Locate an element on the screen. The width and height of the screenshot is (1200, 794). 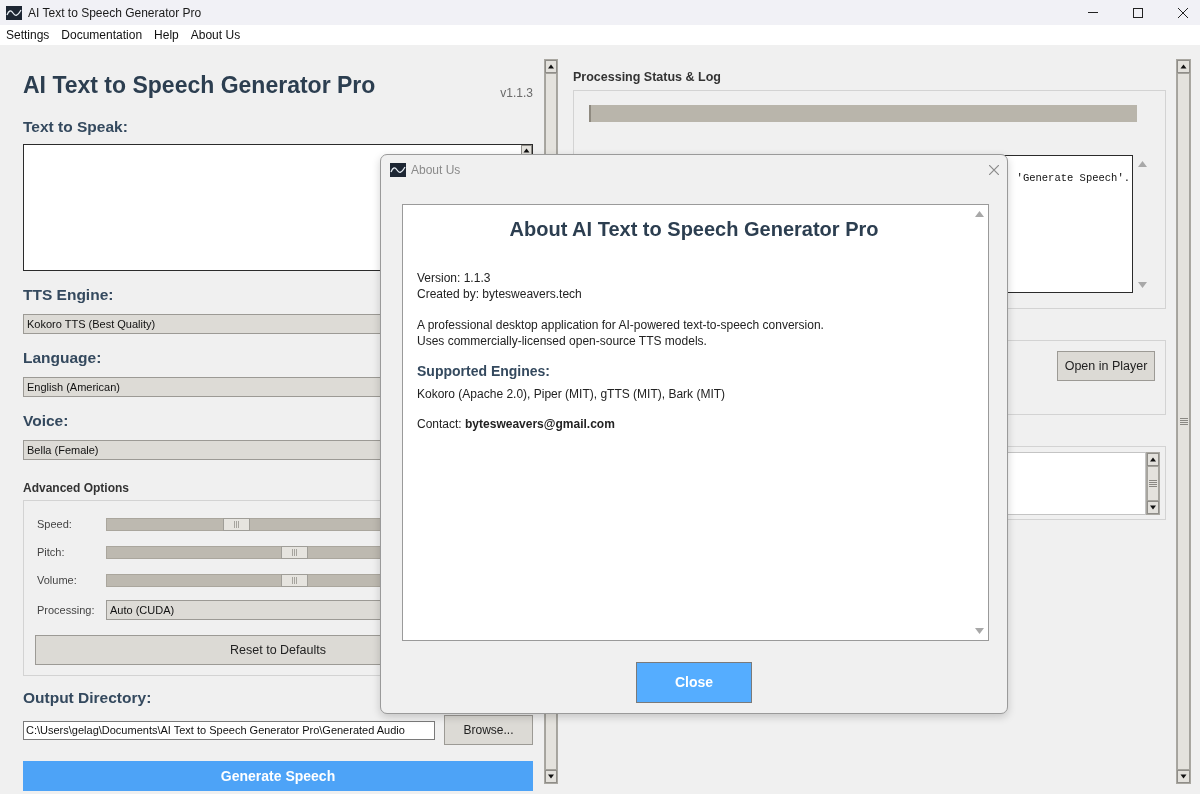
field-label: Language: is located at coordinates (62, 358).